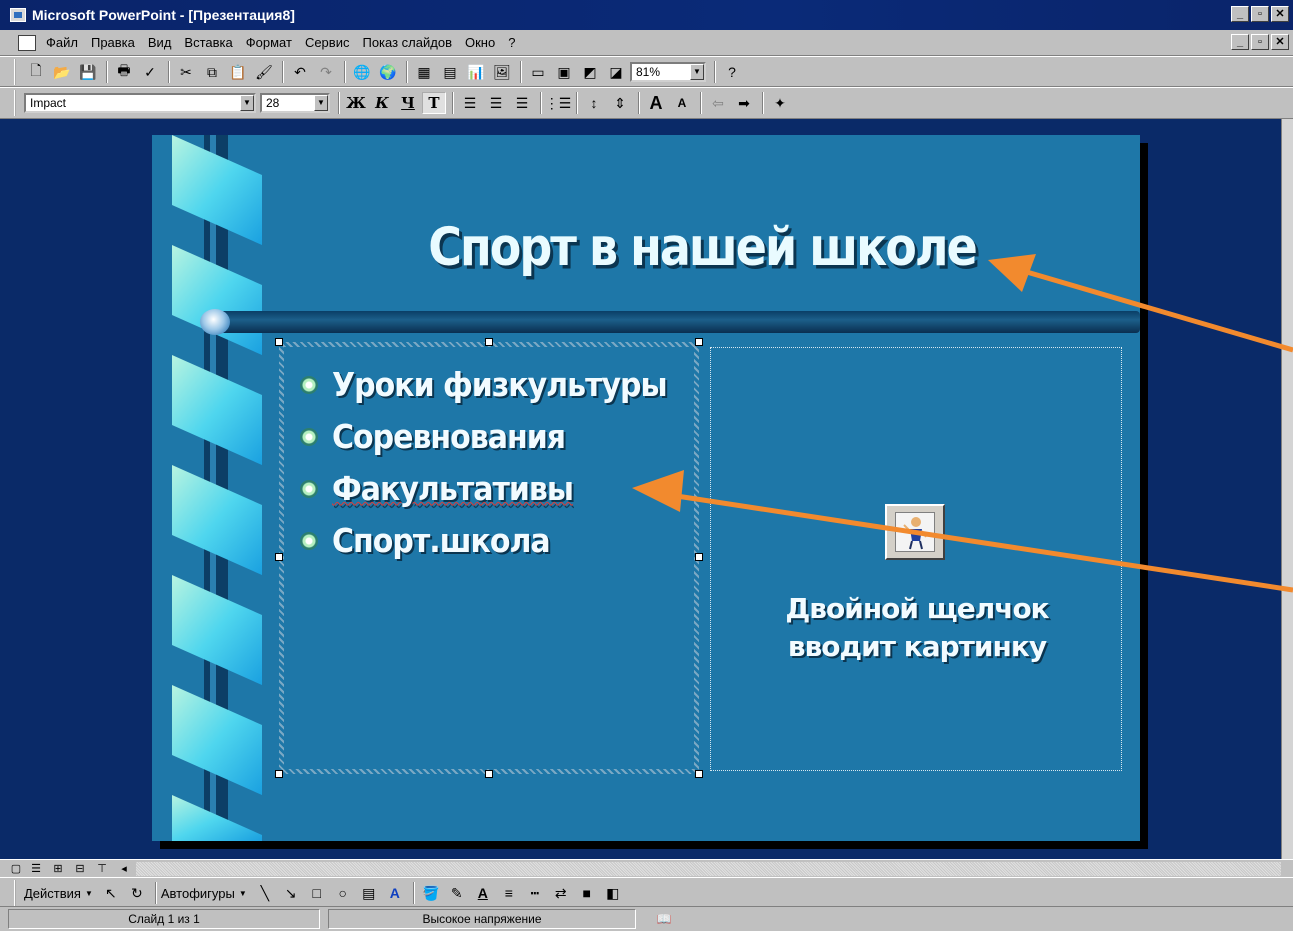  I want to click on restore-button: ▫, so click(1260, 14).